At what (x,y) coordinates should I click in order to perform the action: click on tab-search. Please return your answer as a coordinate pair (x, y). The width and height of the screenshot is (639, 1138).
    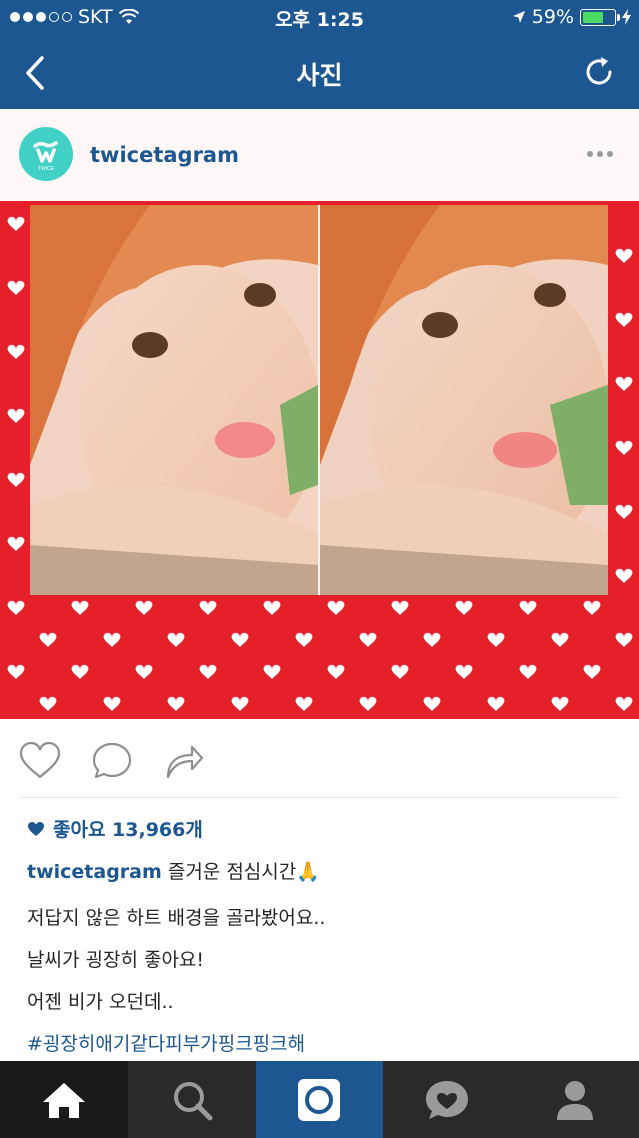
    Looking at the image, I should click on (192, 1099).